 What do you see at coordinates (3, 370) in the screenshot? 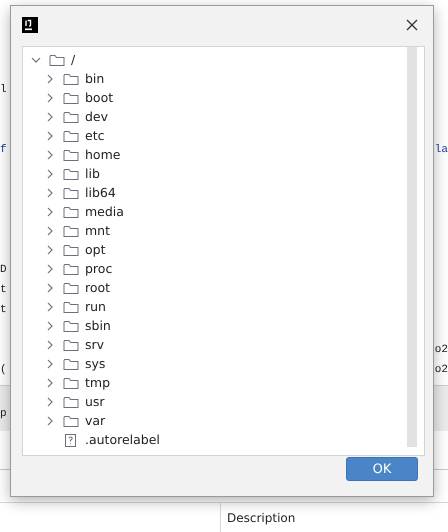
I see `code-fragment: (` at bounding box center [3, 370].